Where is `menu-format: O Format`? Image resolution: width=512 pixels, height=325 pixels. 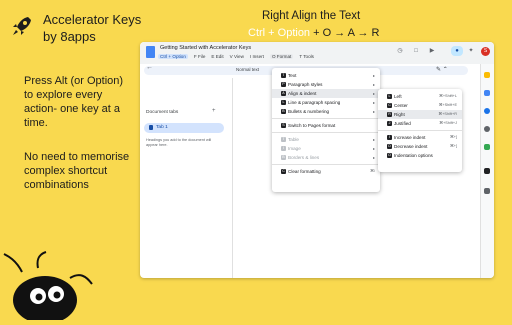
menu-format: O Format is located at coordinates (281, 56).